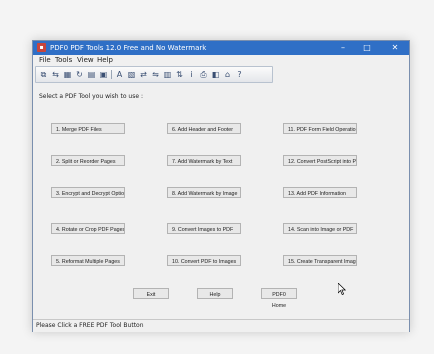  Describe the element at coordinates (215, 293) in the screenshot. I see `help-button: Help` at that location.